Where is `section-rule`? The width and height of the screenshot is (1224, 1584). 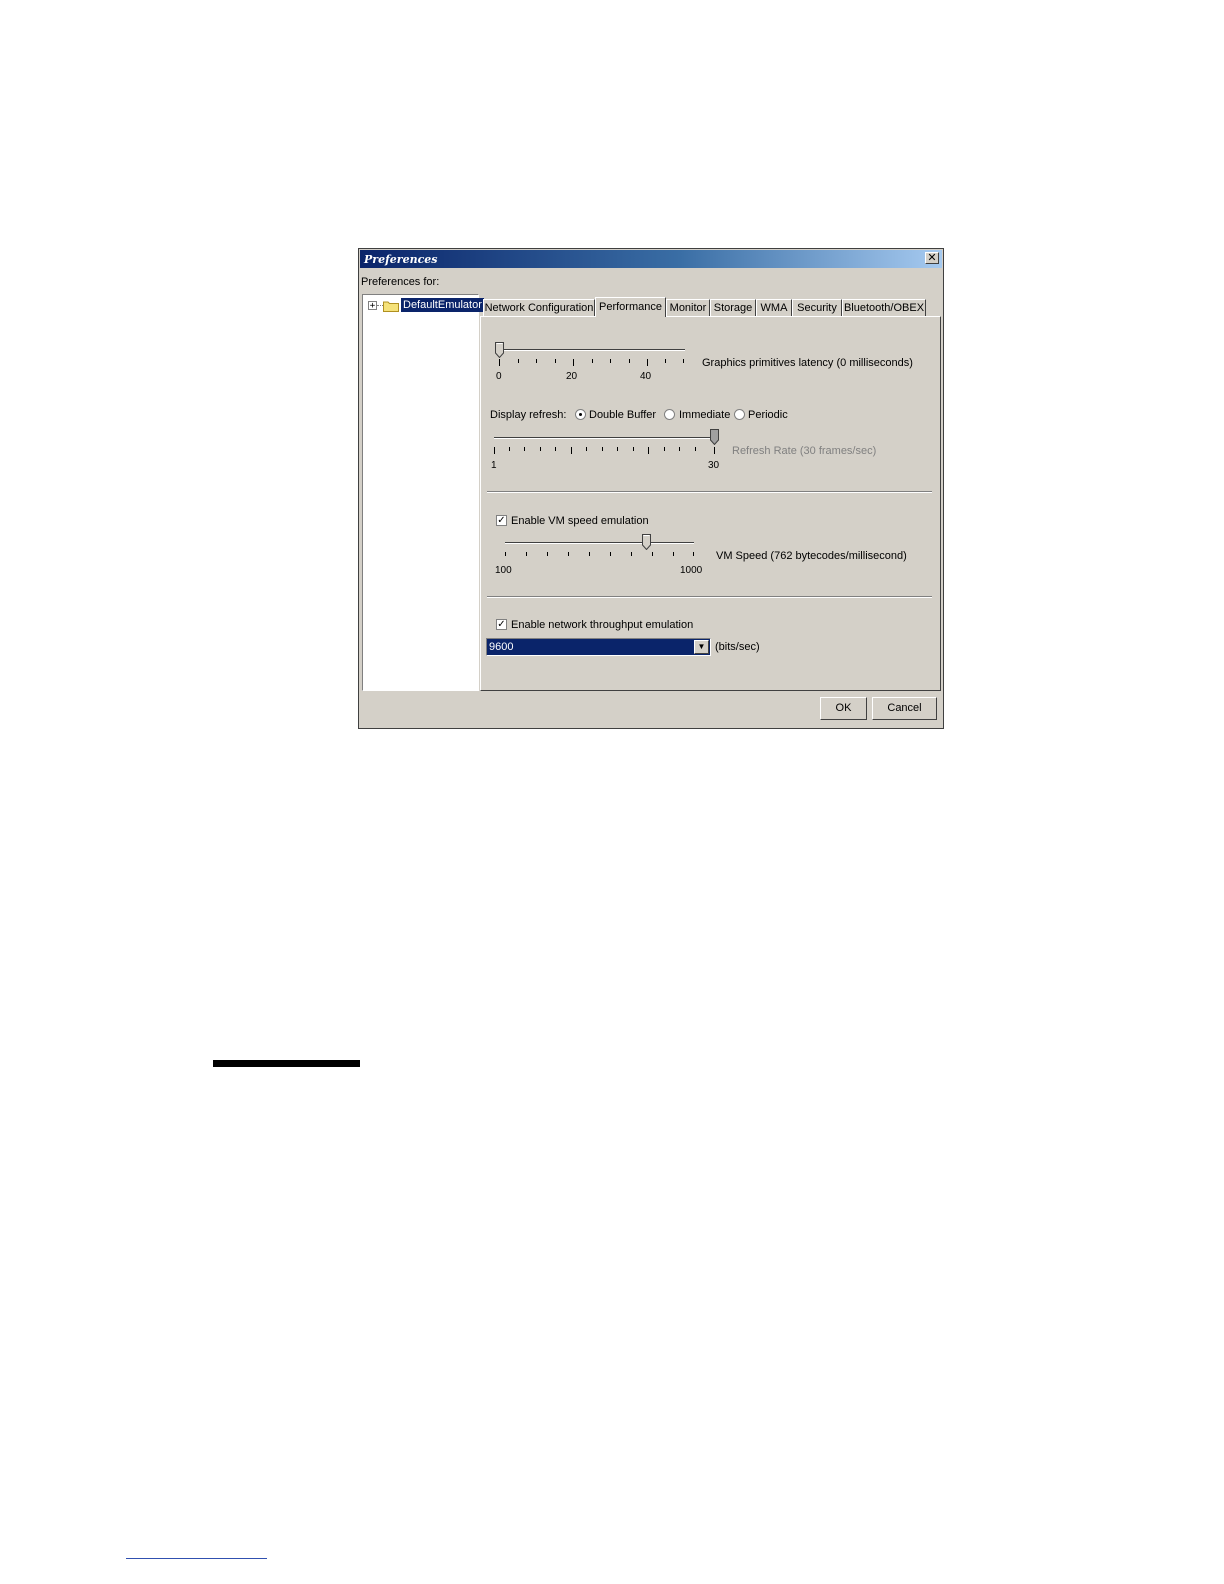
section-rule is located at coordinates (286, 1063).